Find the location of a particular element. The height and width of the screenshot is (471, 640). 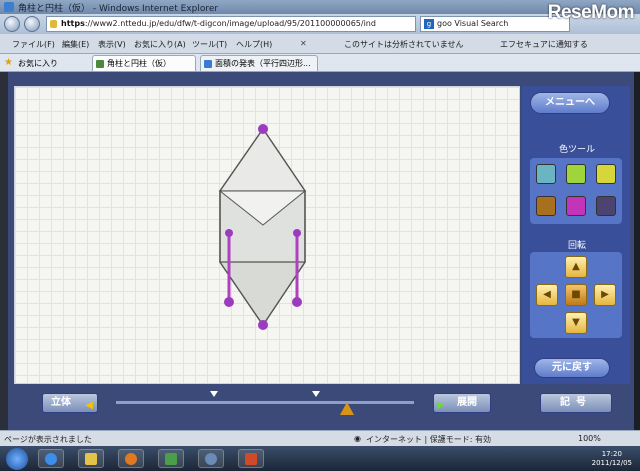

color-palette is located at coordinates (576, 191).